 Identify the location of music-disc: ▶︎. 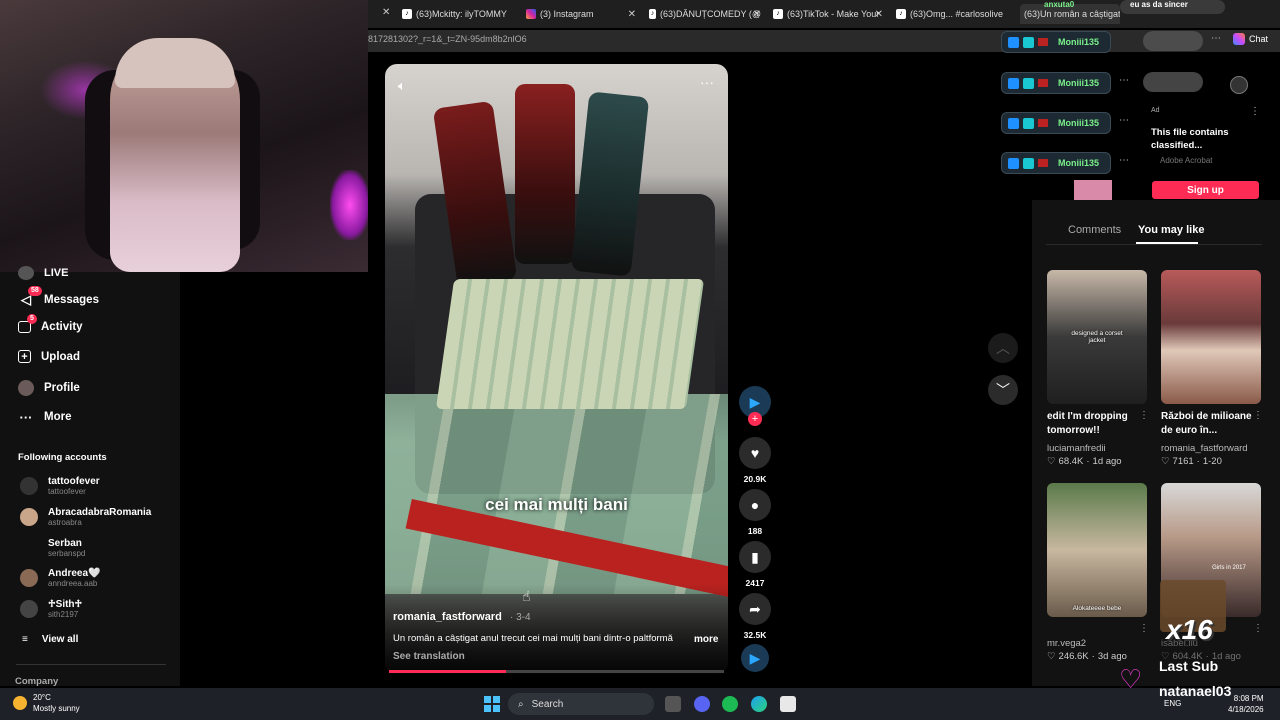
(755, 658).